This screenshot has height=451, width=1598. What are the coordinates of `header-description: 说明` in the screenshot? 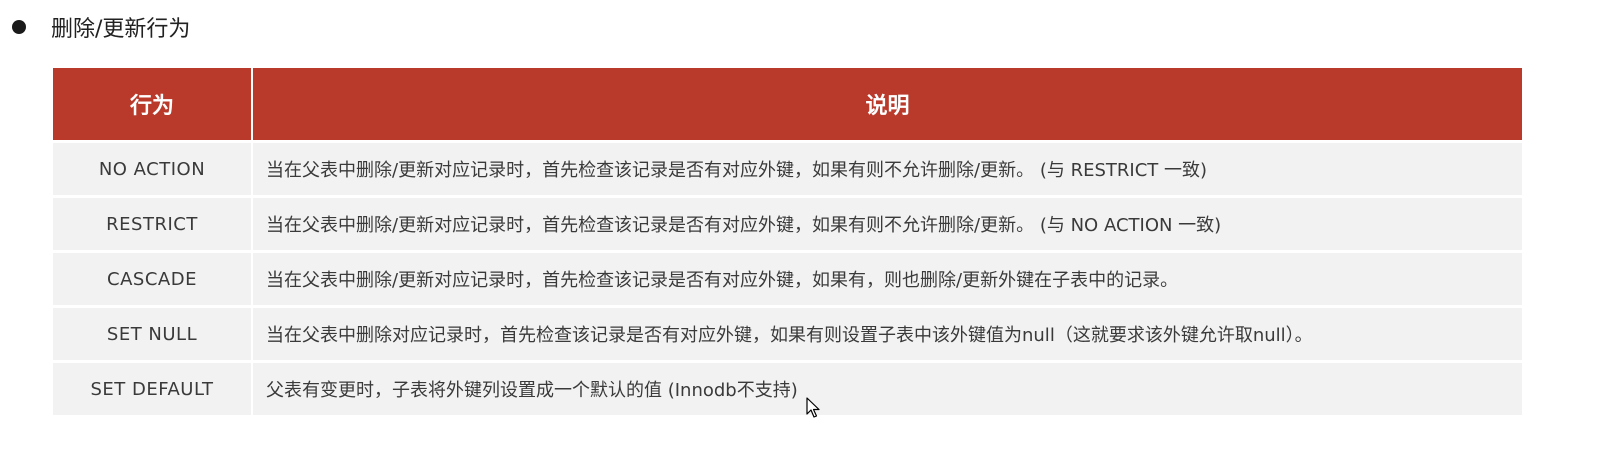 It's located at (887, 106).